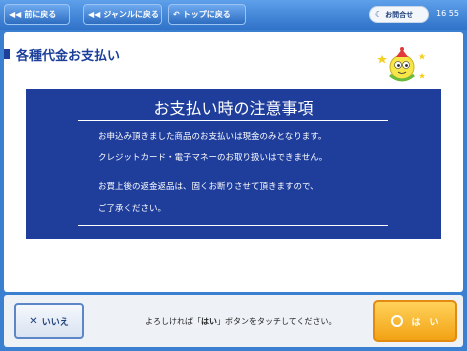 Image resolution: width=467 pixels, height=351 pixels. Describe the element at coordinates (209, 321) in the screenshot. I see `instruction-emphasis: はい` at that location.